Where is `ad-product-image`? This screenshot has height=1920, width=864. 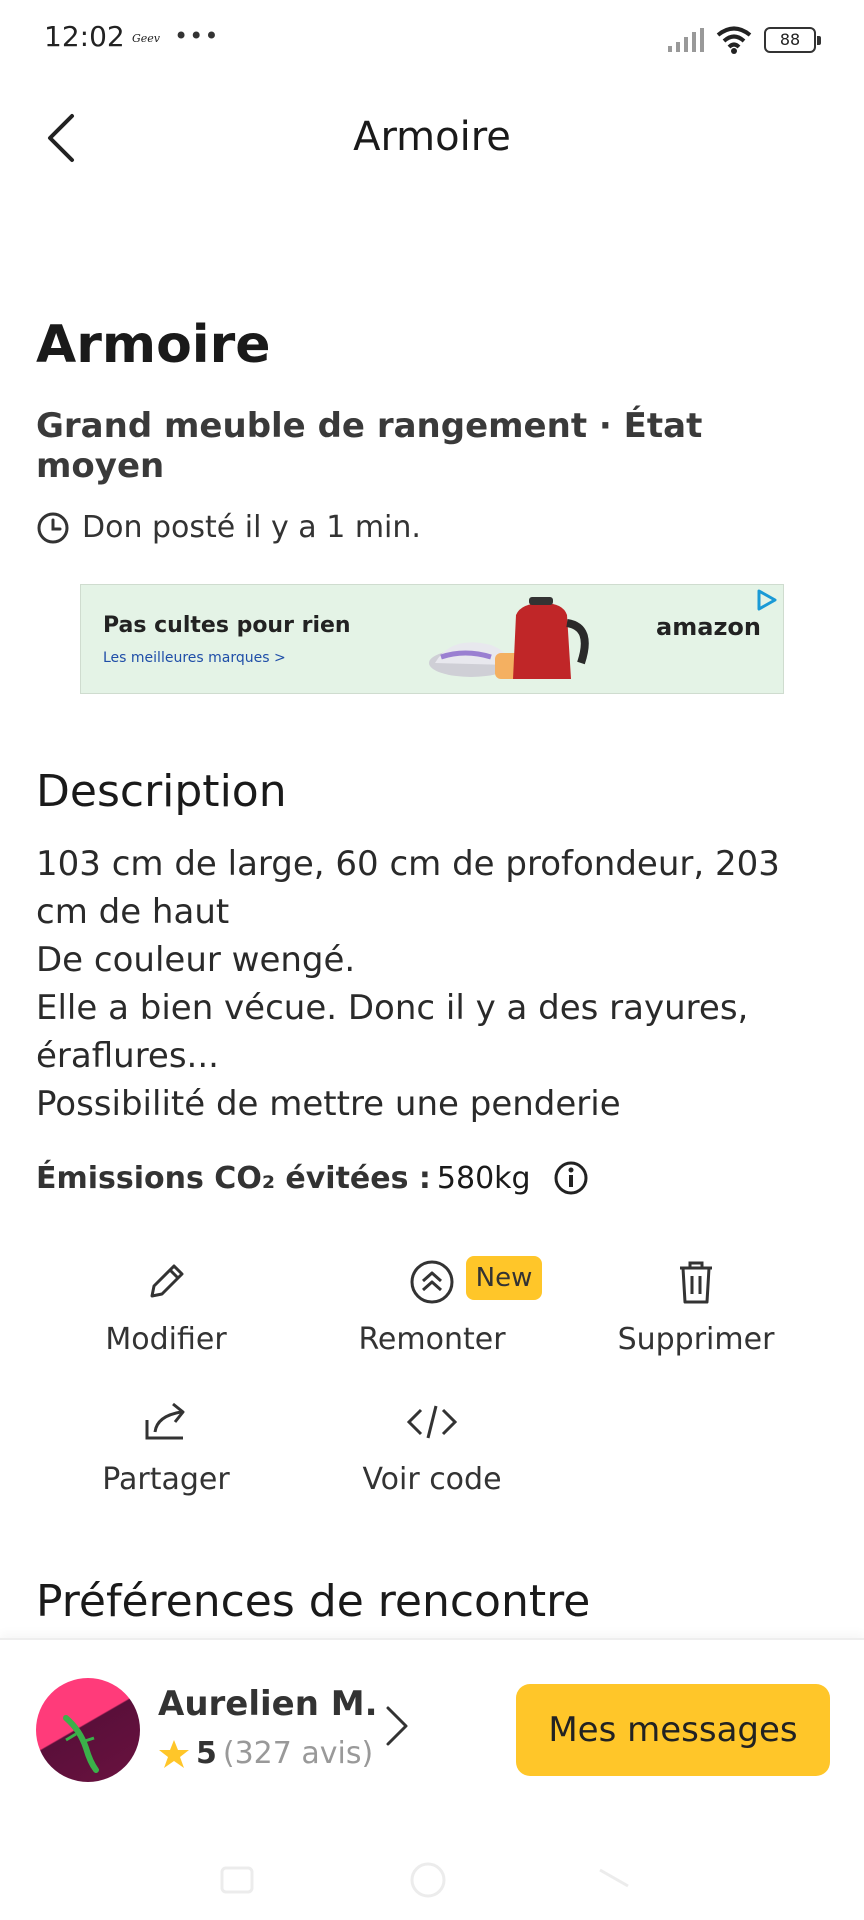
ad-product-image is located at coordinates (509, 638).